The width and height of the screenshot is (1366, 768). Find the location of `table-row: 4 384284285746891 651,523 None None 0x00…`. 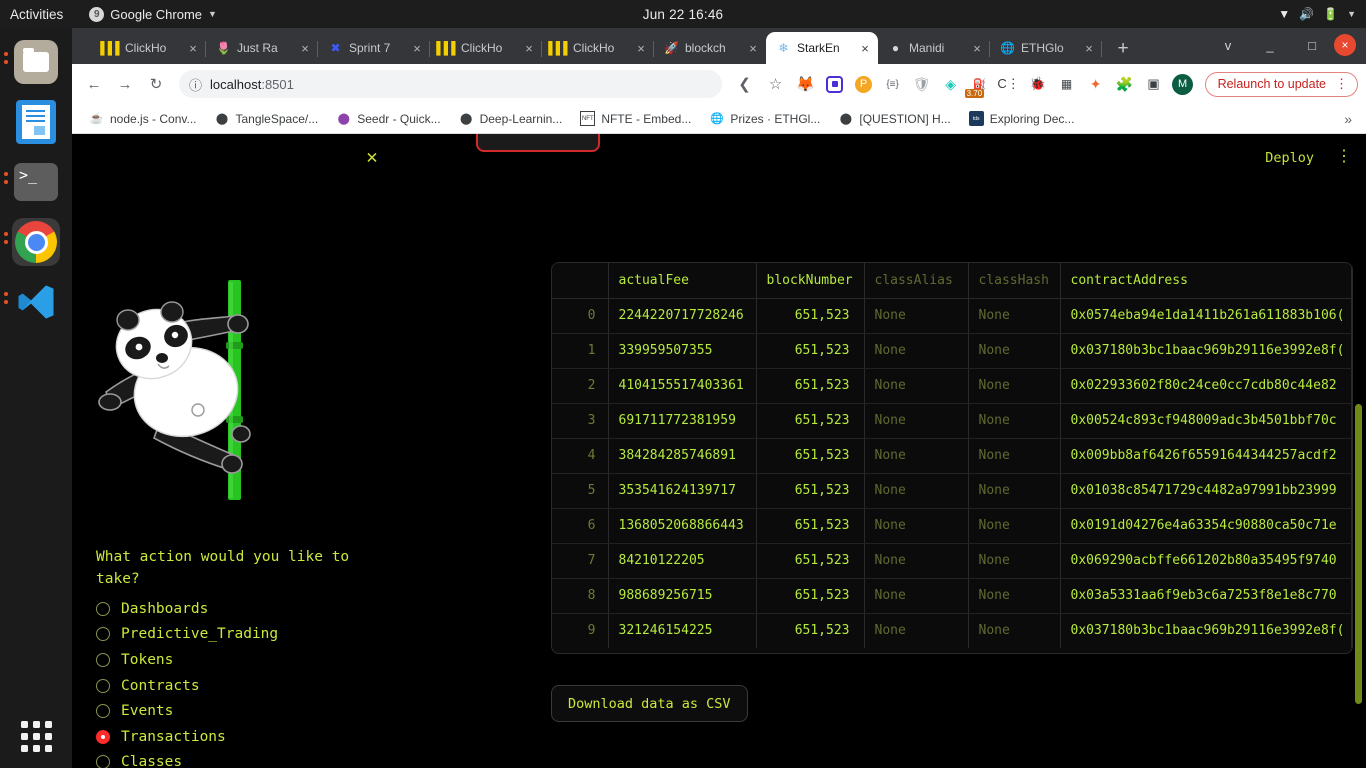

table-row: 4 384284285746891 651,523 None None 0x00… is located at coordinates (952, 456).